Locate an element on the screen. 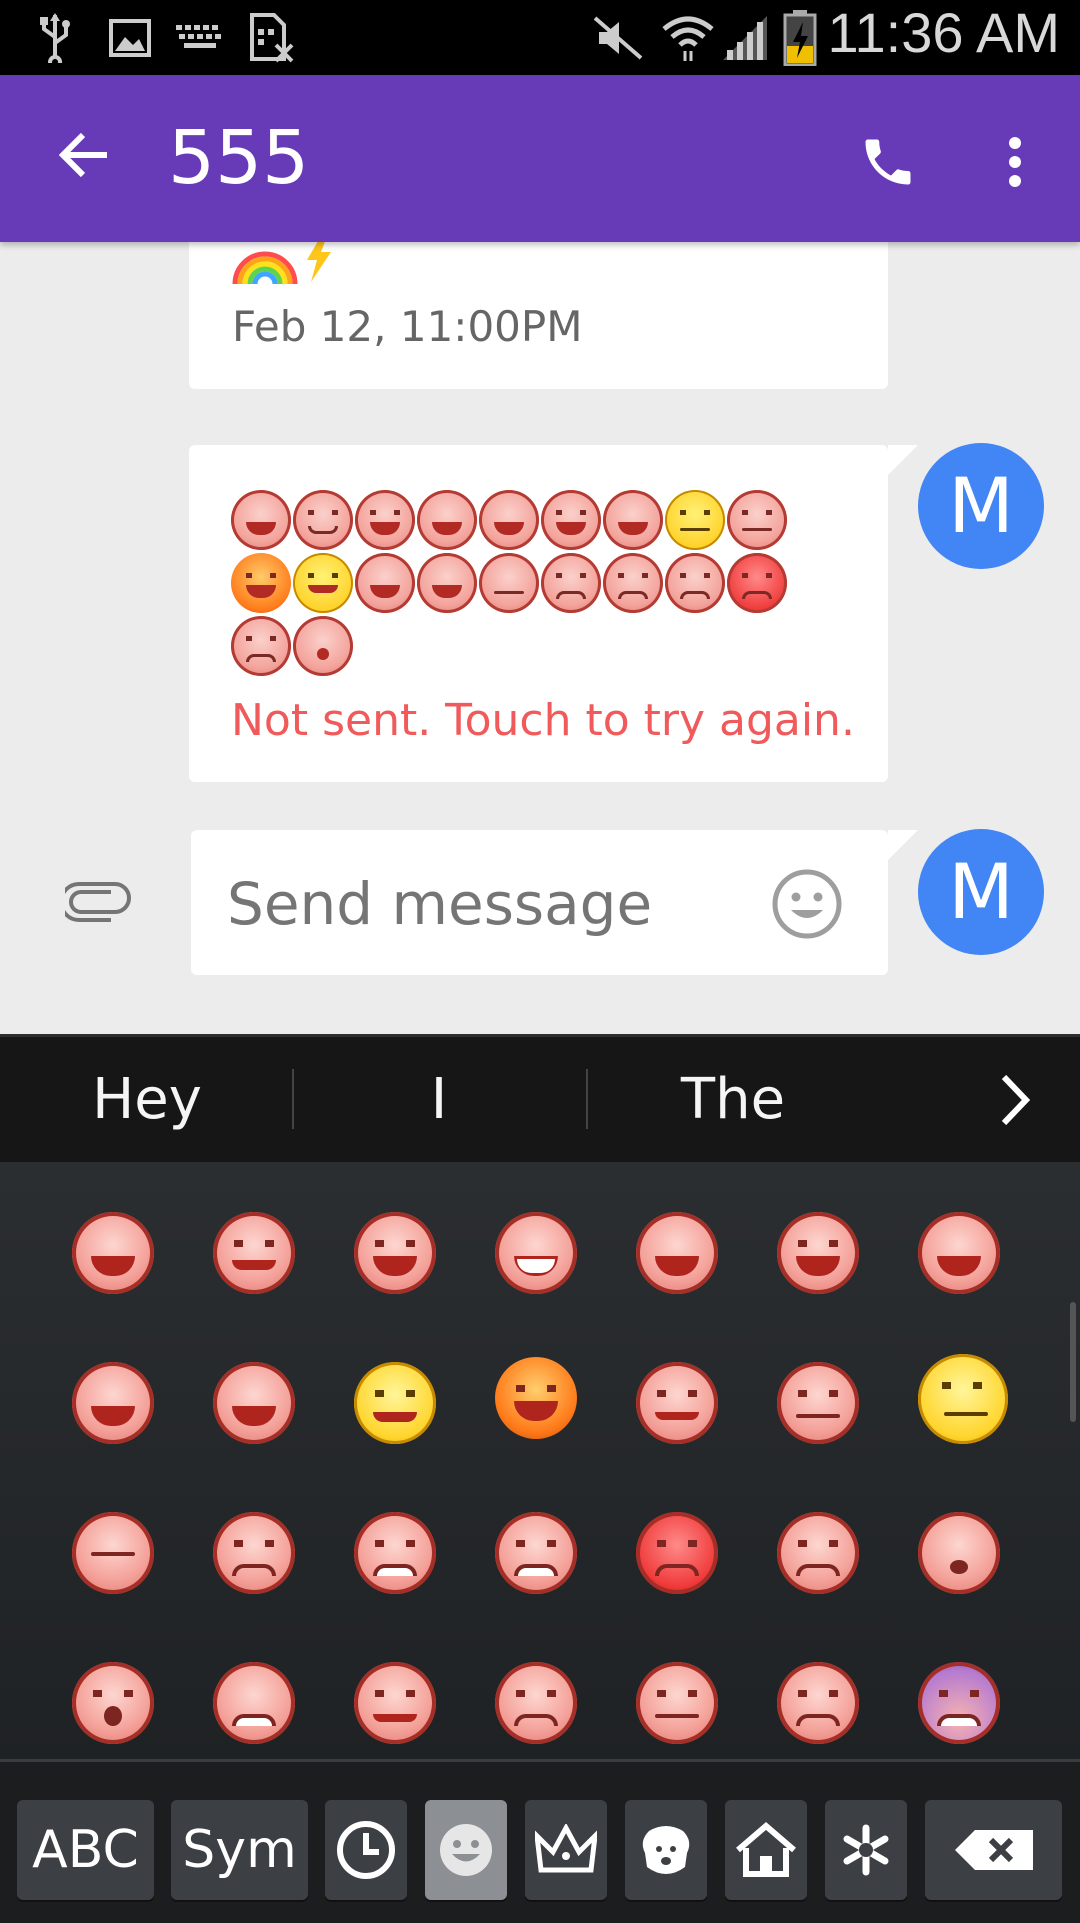 The height and width of the screenshot is (1923, 1080). symbols-emoji-tab is located at coordinates (866, 1850).